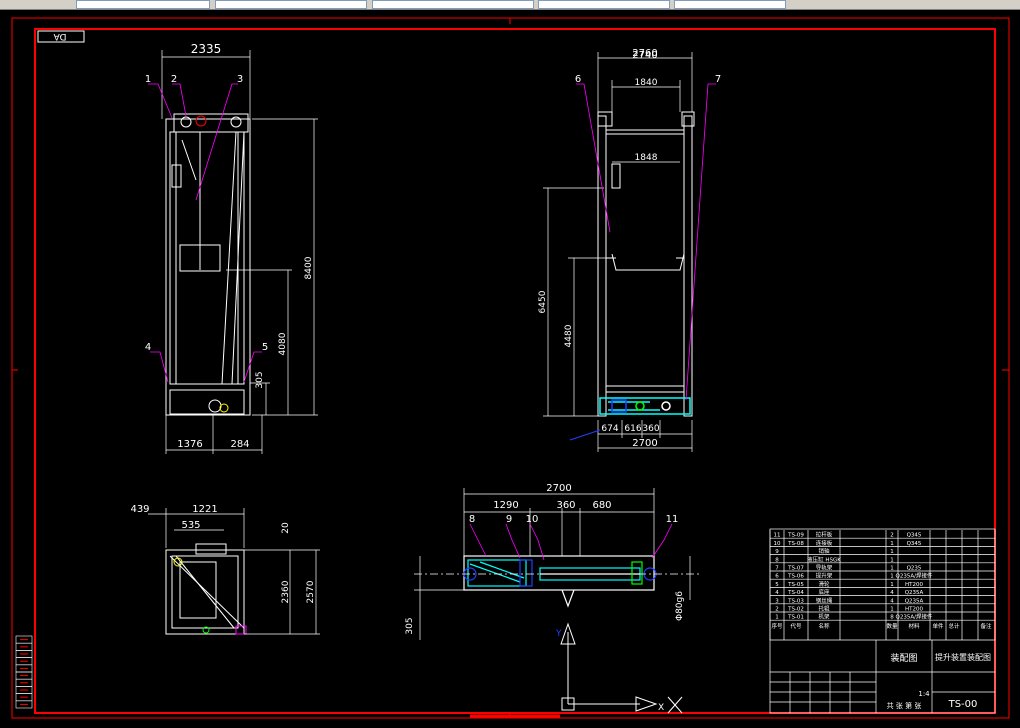 Image resolution: width=1020 pixels, height=728 pixels. Describe the element at coordinates (453, 4) in the screenshot. I see `linetype-dropdown` at that location.